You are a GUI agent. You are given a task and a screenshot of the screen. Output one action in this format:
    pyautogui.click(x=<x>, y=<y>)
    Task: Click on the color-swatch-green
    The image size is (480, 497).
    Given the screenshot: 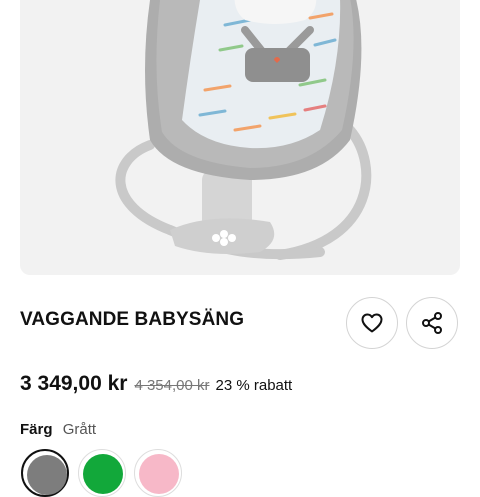 What is the action you would take?
    pyautogui.click(x=102, y=473)
    